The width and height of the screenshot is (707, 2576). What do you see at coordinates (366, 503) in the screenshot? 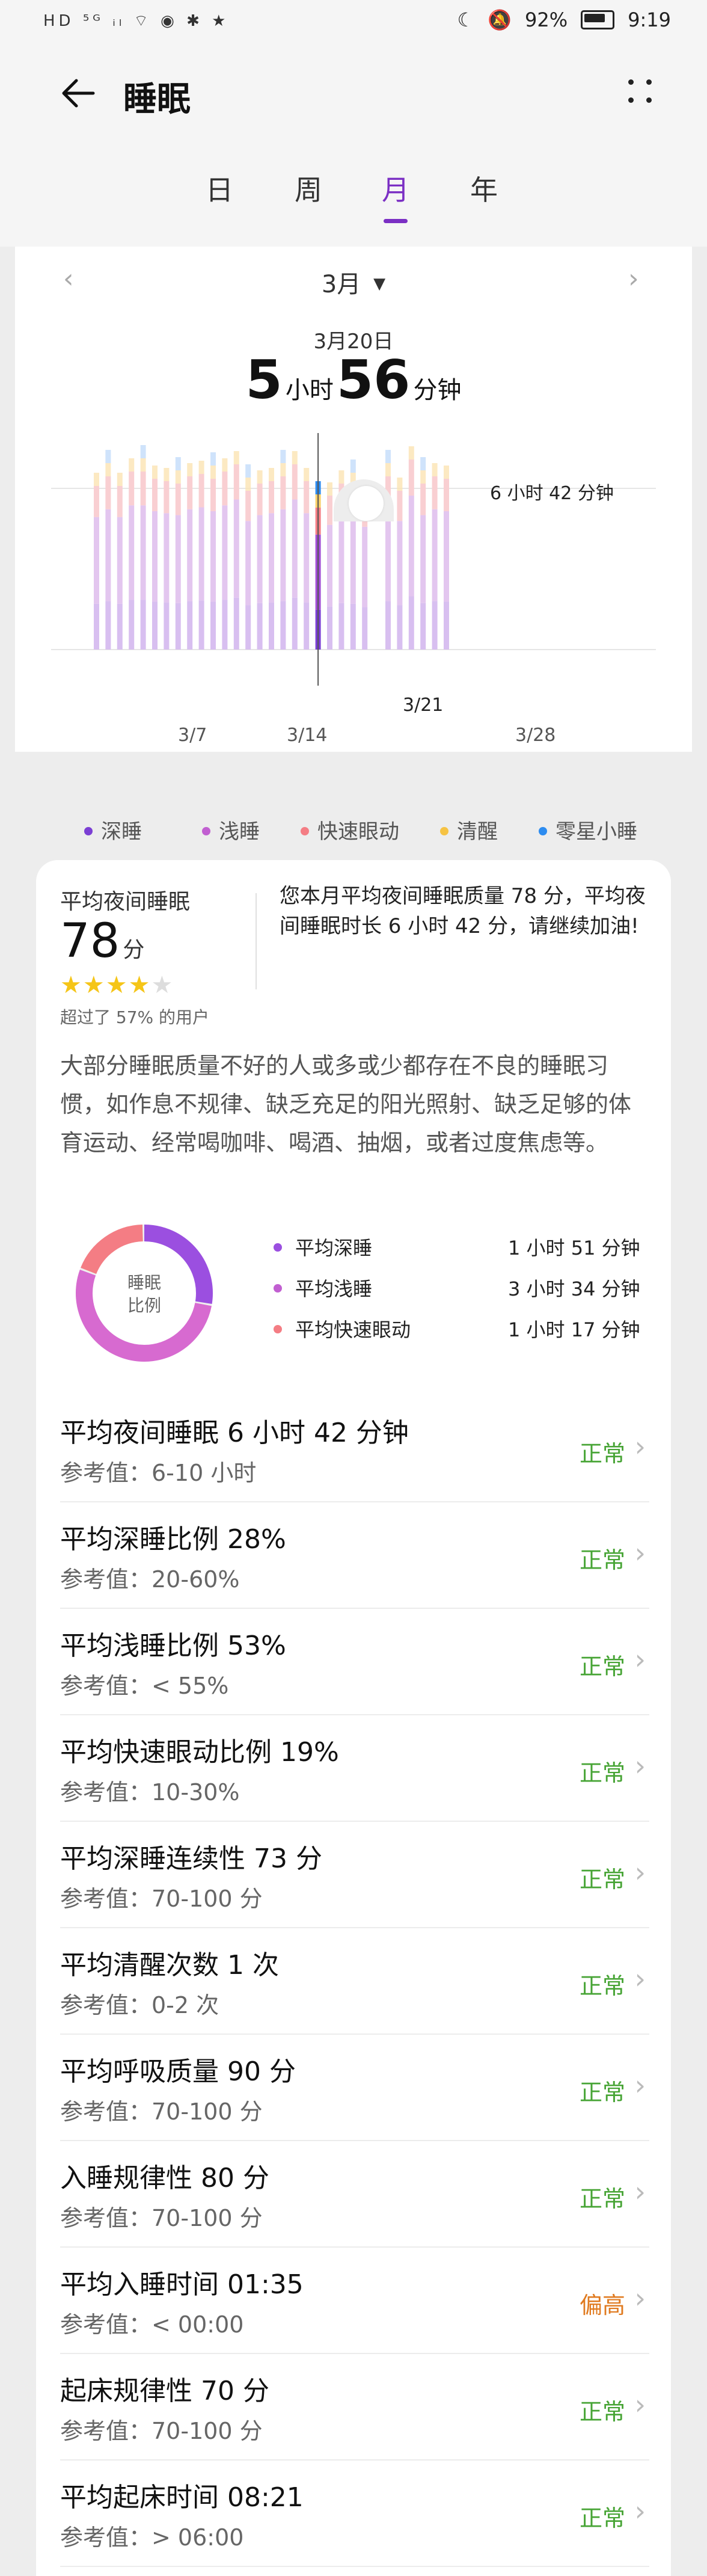
I see `chart-drag-handle` at bounding box center [366, 503].